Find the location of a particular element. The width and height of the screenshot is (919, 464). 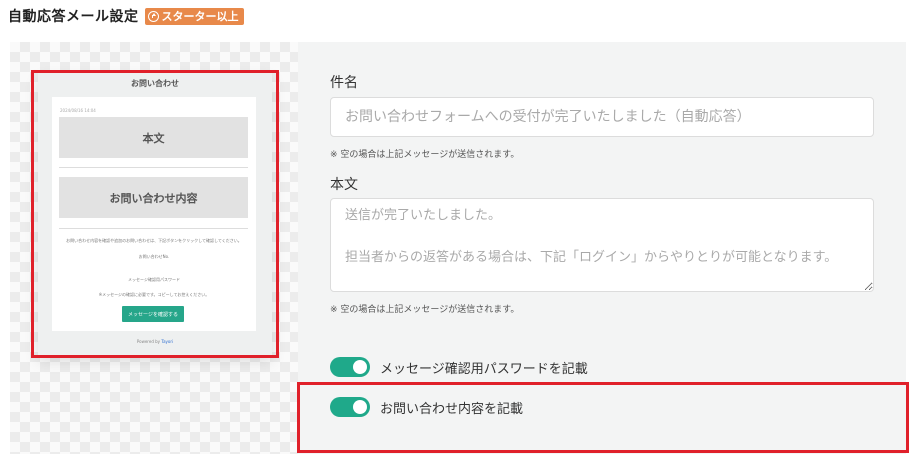

title-row: 自動応答メール設定 スターター以上 is located at coordinates (126, 16).